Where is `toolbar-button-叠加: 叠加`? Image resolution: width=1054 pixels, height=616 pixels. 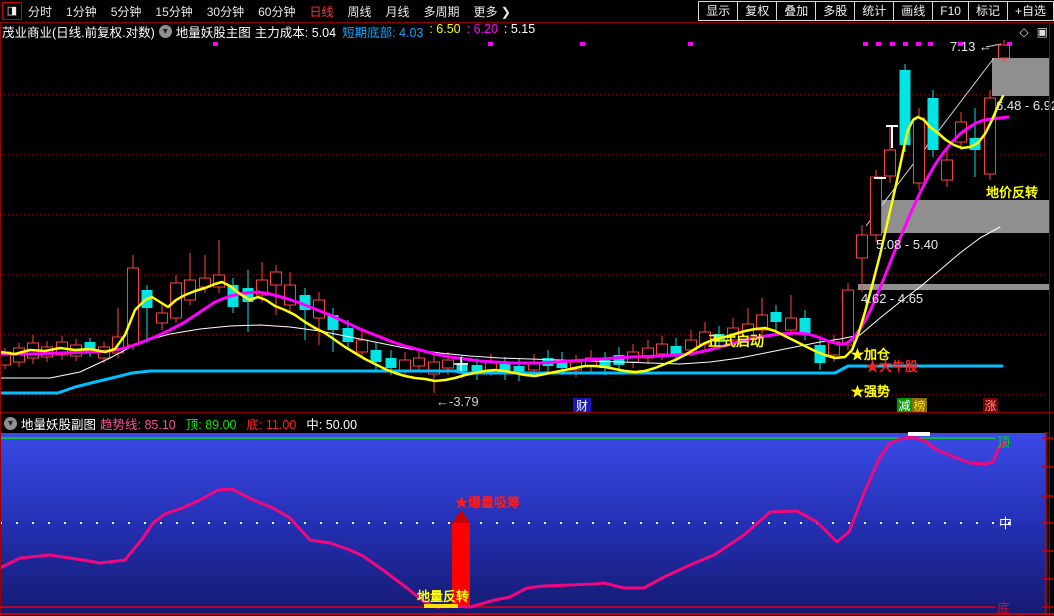 toolbar-button-叠加: 叠加 is located at coordinates (796, 11).